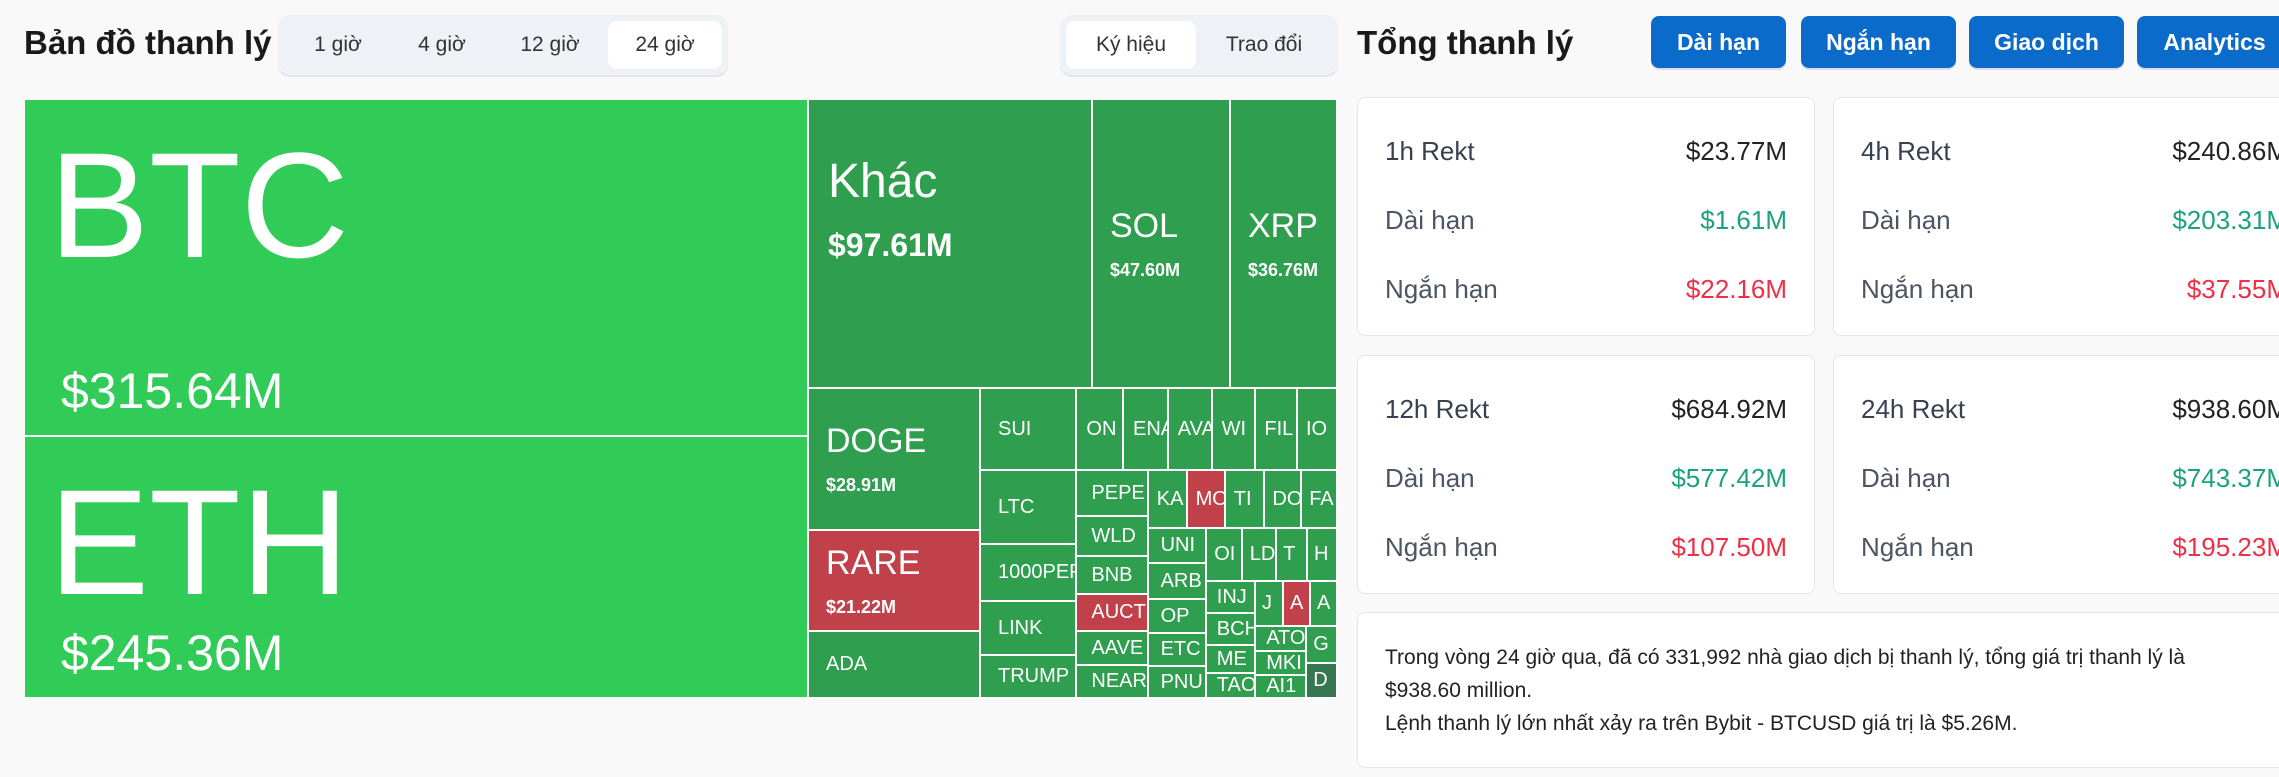 The height and width of the screenshot is (777, 2279). What do you see at coordinates (890, 244) in the screenshot?
I see `cell-value: $97.61M` at bounding box center [890, 244].